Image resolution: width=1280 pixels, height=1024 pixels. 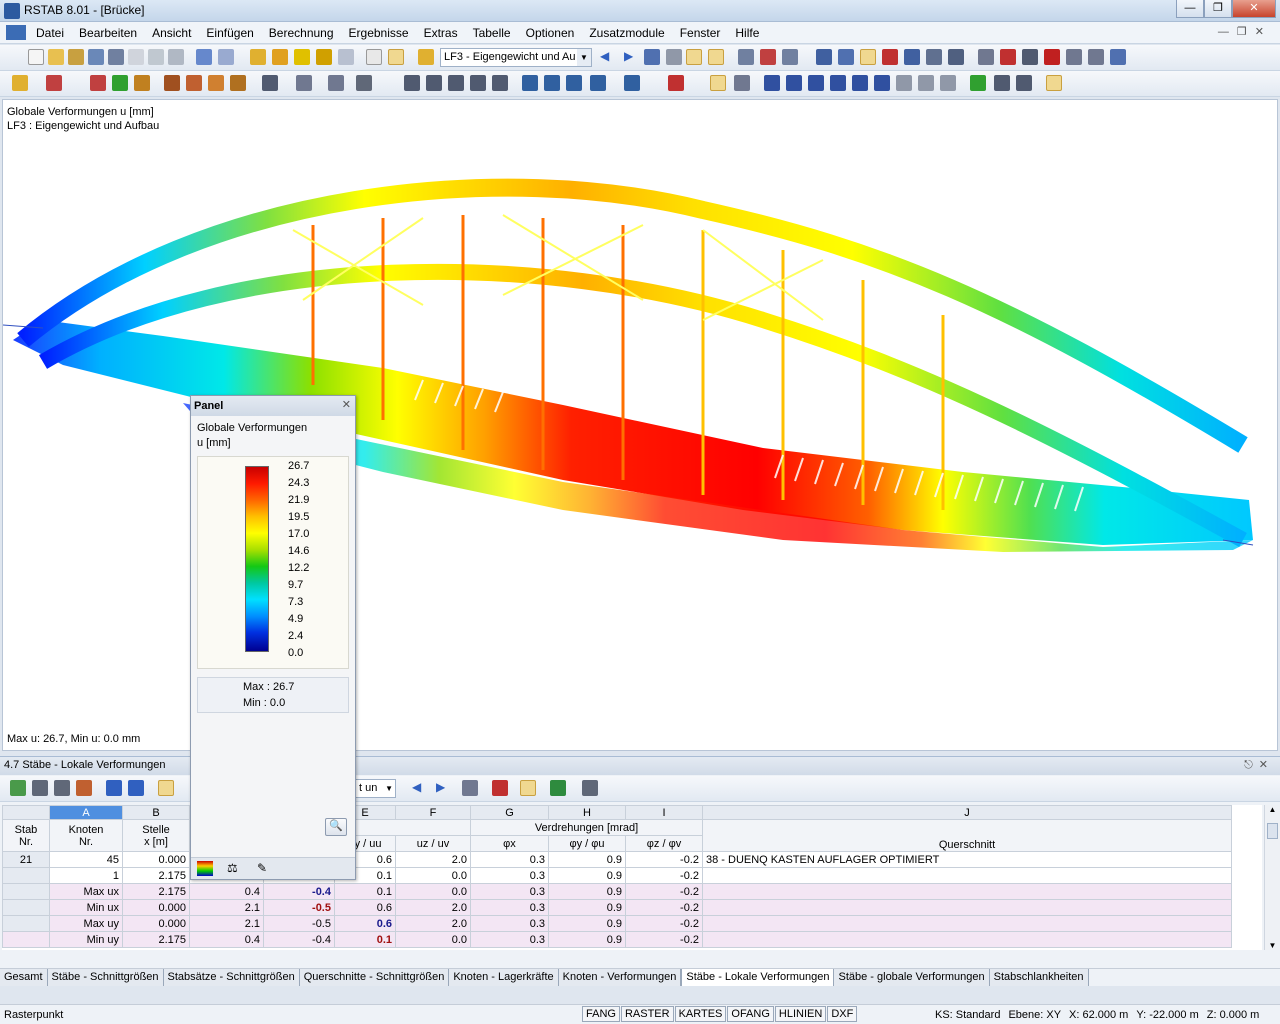 What do you see at coordinates (1054, 83) in the screenshot?
I see `report-icon` at bounding box center [1054, 83].